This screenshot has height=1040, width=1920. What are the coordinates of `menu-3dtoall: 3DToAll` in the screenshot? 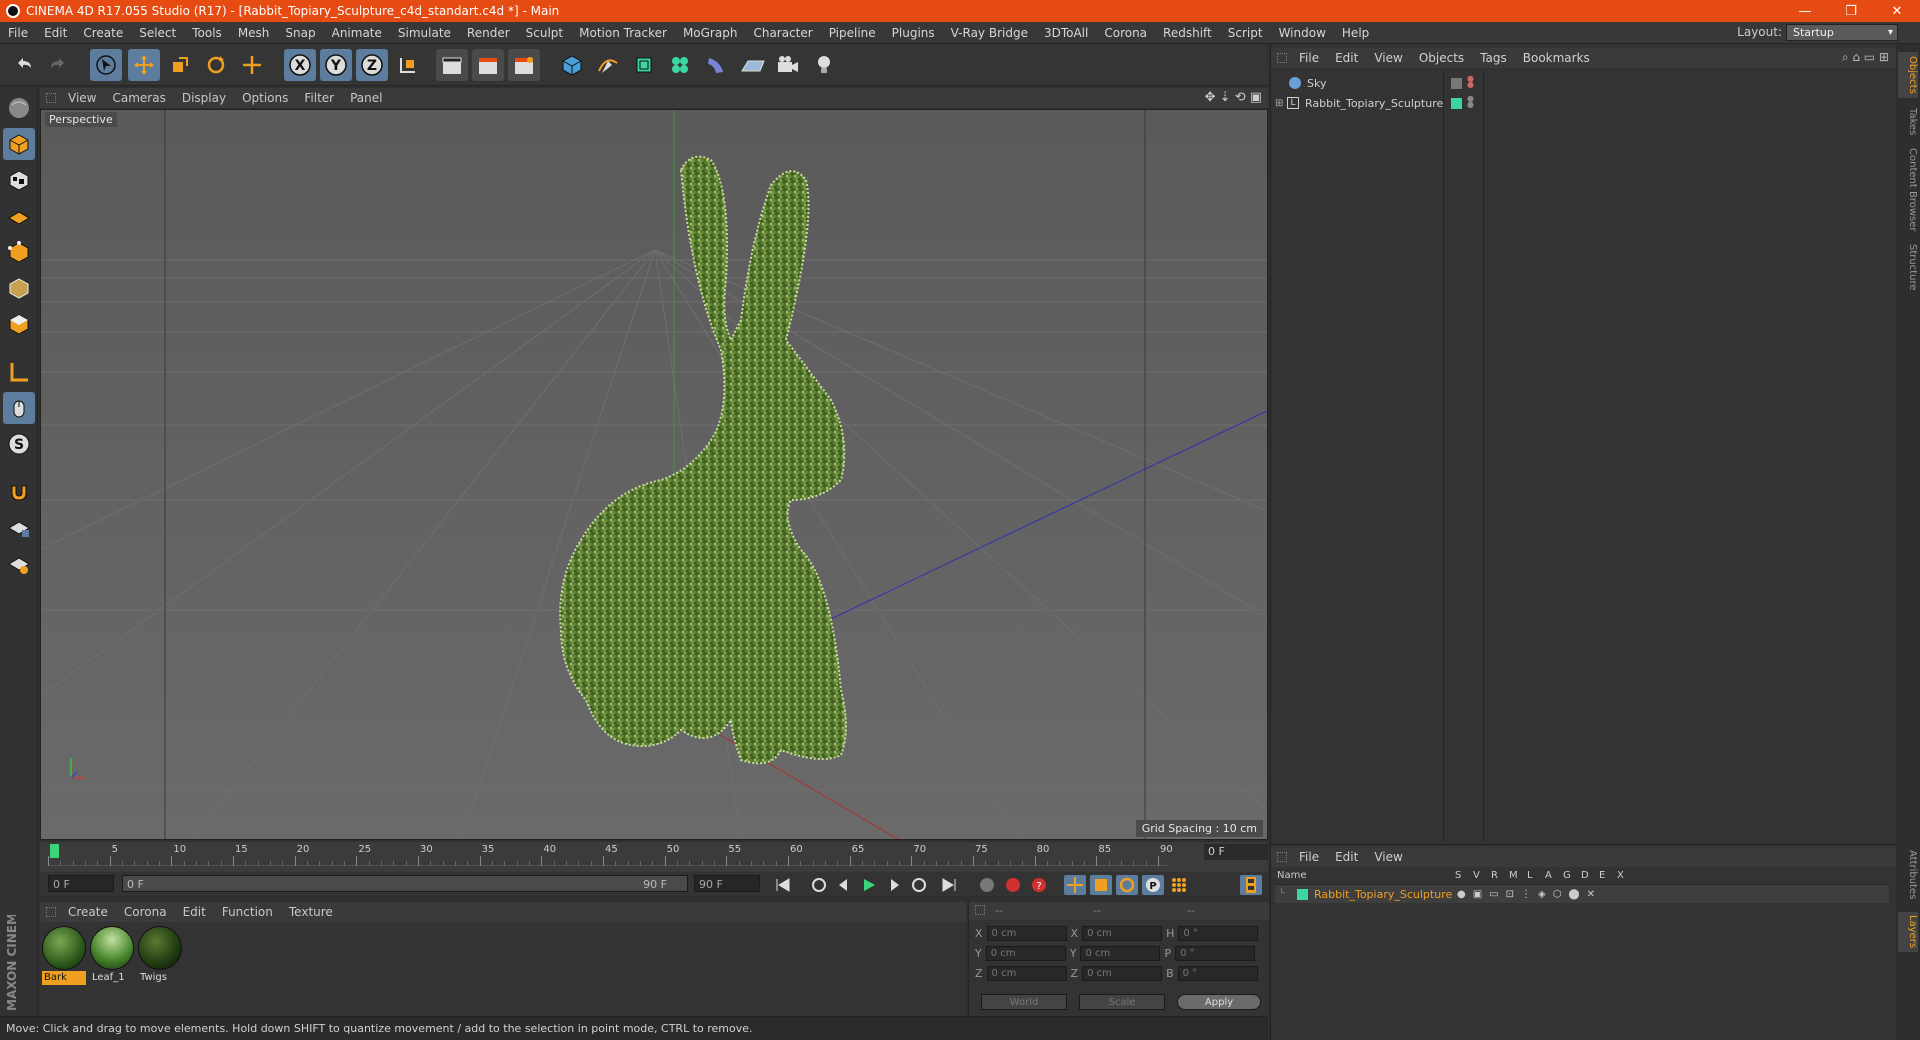 It's located at (1066, 33).